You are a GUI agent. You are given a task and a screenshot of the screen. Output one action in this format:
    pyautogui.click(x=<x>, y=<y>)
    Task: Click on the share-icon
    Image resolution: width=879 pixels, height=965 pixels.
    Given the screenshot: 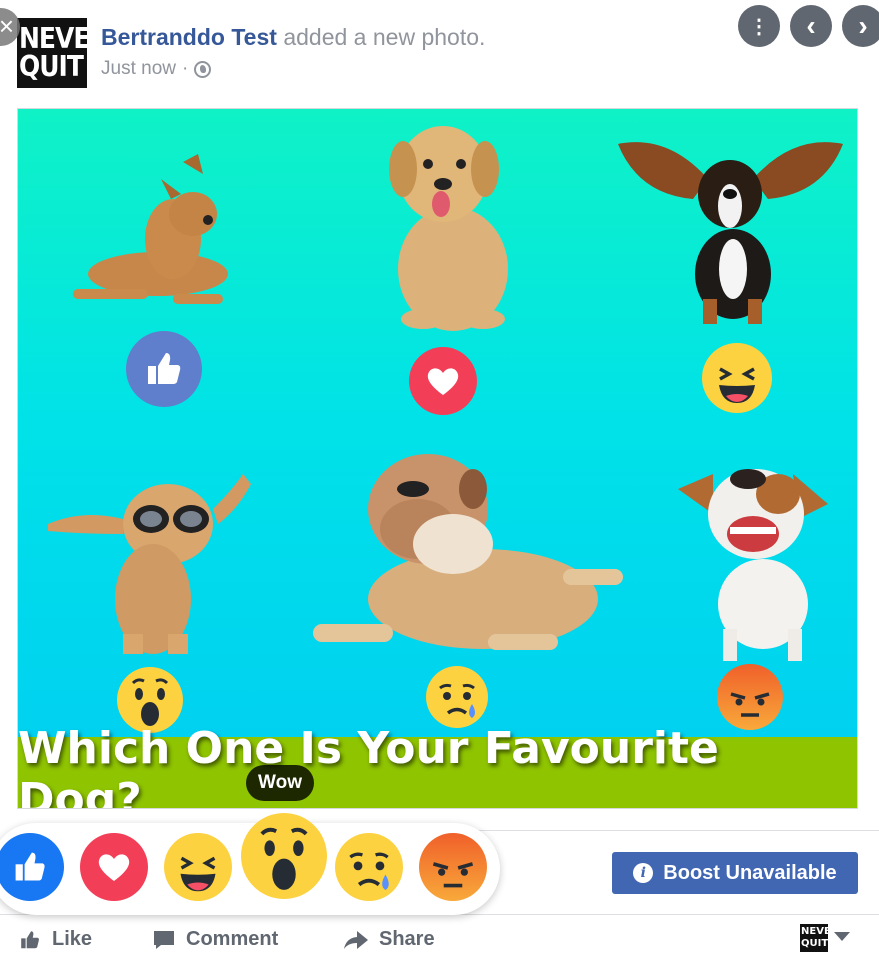 What is the action you would take?
    pyautogui.click(x=356, y=939)
    